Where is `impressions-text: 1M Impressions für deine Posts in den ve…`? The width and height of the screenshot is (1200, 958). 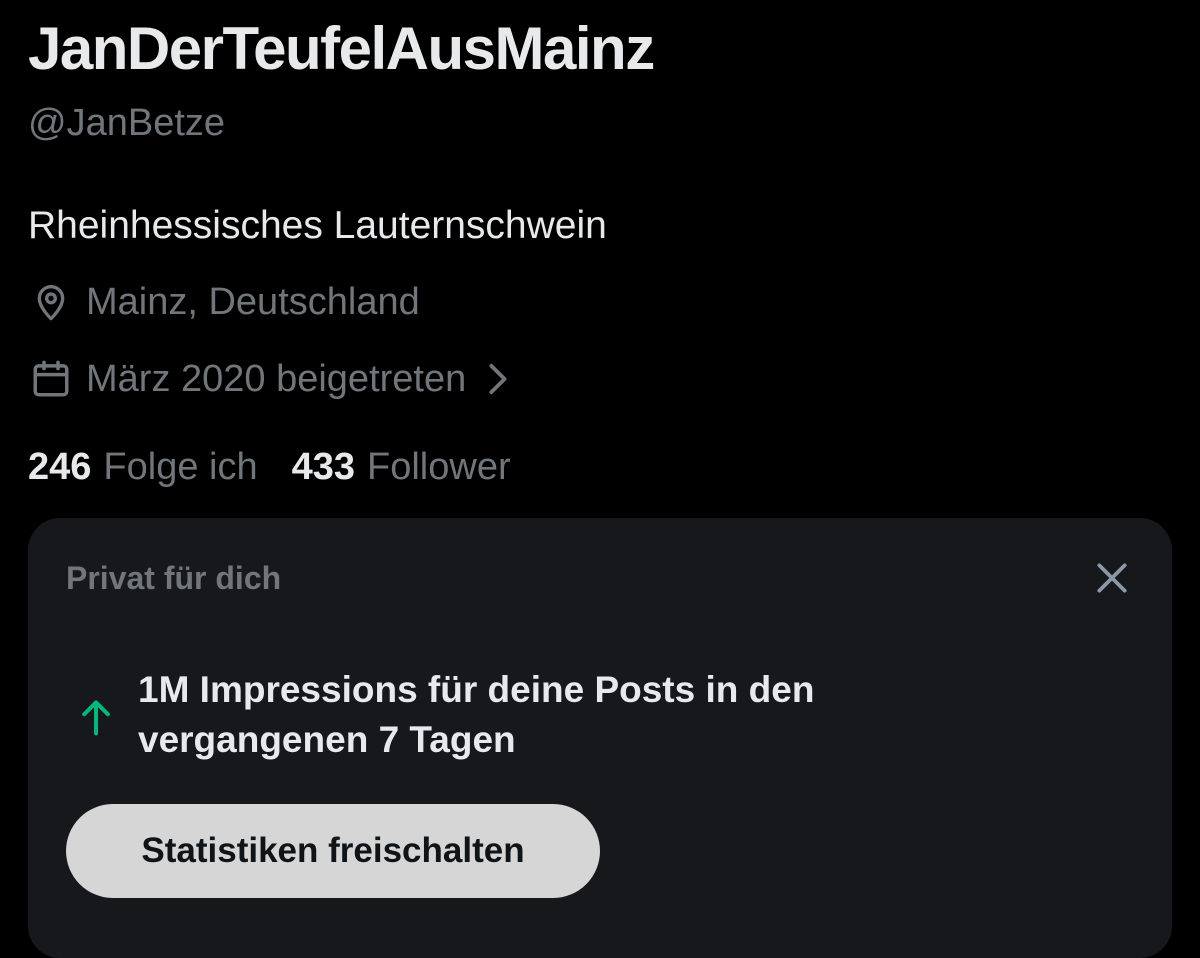 impressions-text: 1M Impressions für deine Posts in den ve… is located at coordinates (476, 714).